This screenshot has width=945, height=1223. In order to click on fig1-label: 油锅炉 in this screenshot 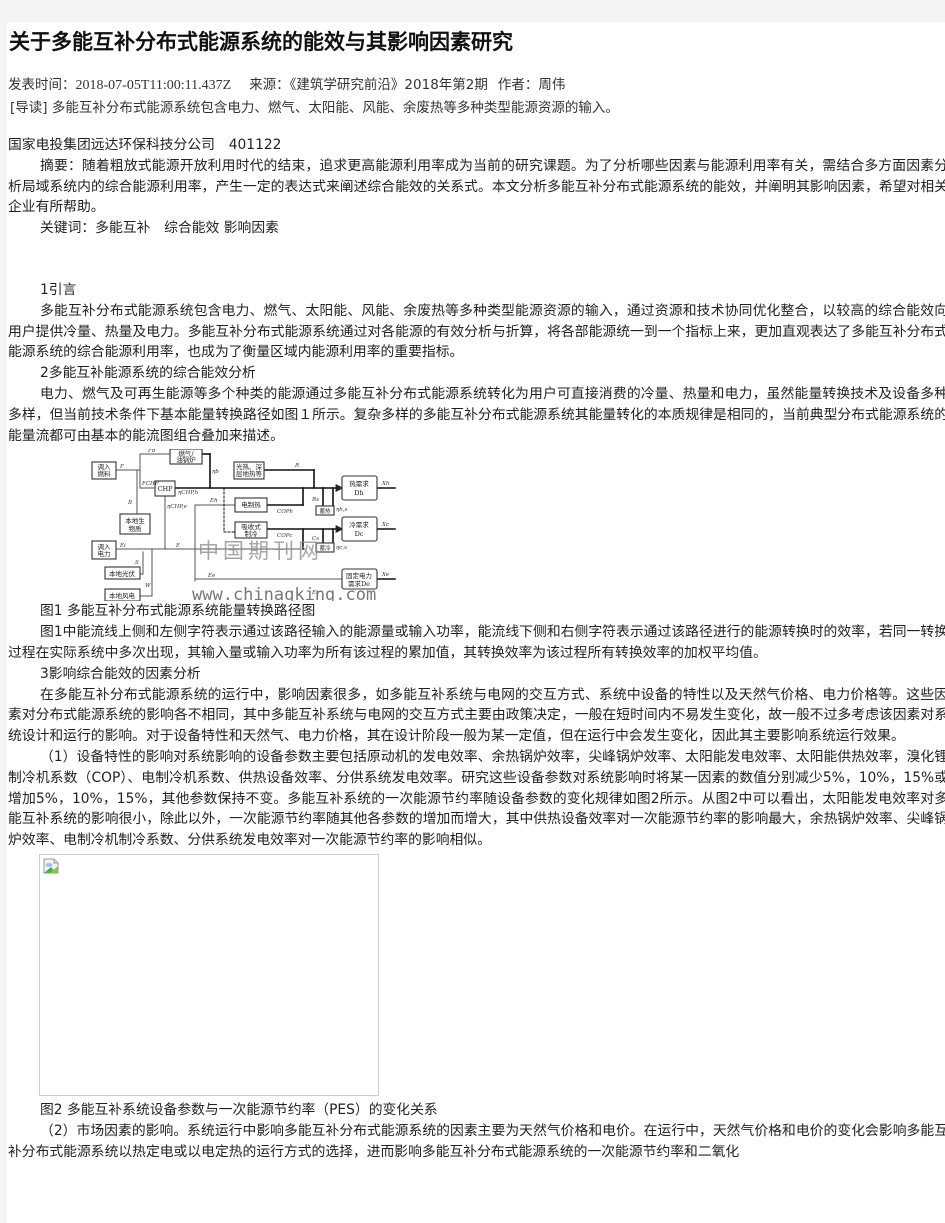, I will do `click(186, 459)`.